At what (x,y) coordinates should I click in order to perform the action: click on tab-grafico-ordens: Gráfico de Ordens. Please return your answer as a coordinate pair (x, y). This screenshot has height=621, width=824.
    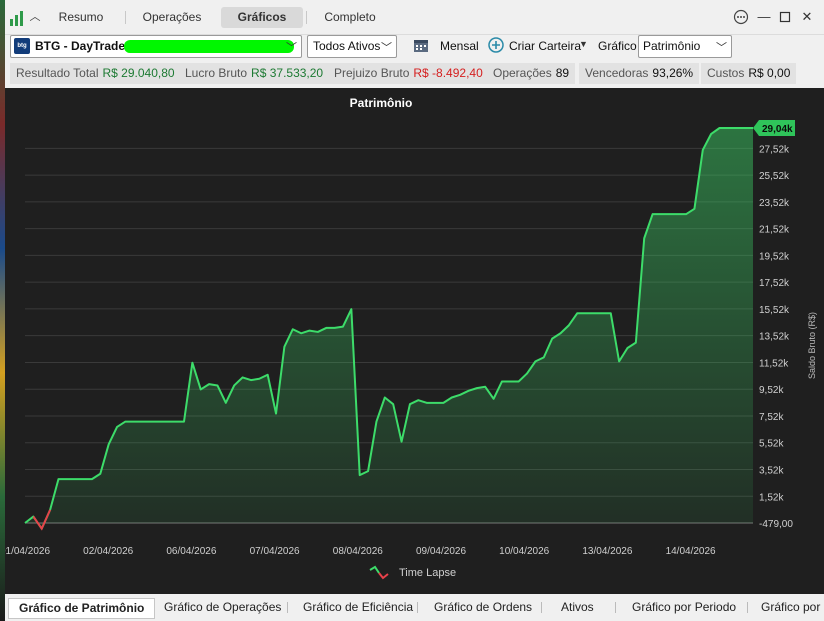
    Looking at the image, I should click on (483, 607).